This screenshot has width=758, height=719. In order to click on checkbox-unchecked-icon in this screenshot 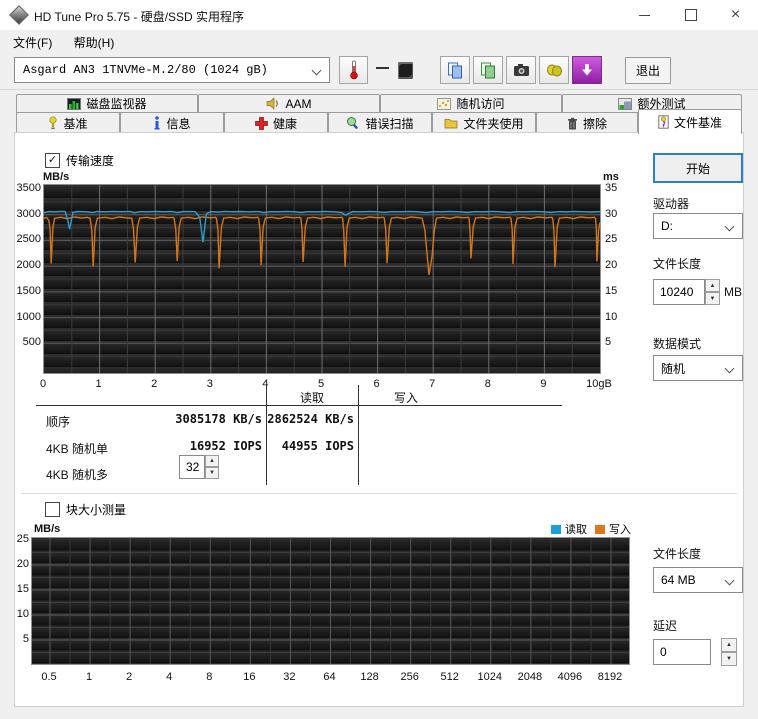, I will do `click(52, 509)`.